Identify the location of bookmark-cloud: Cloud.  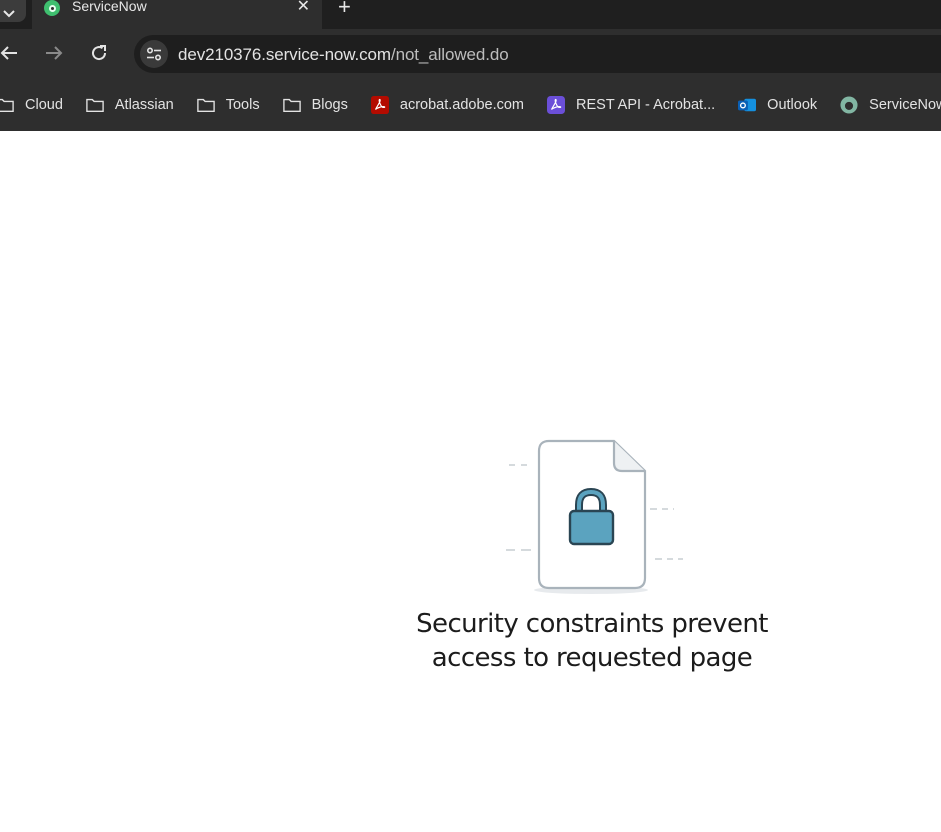
(31, 105).